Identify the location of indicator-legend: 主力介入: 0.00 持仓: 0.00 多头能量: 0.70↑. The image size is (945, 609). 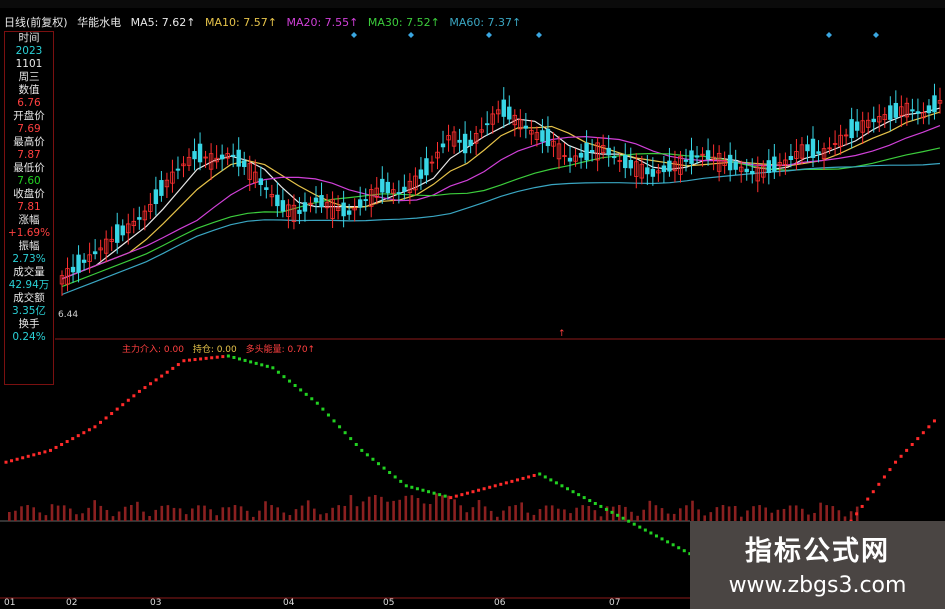
(221, 348).